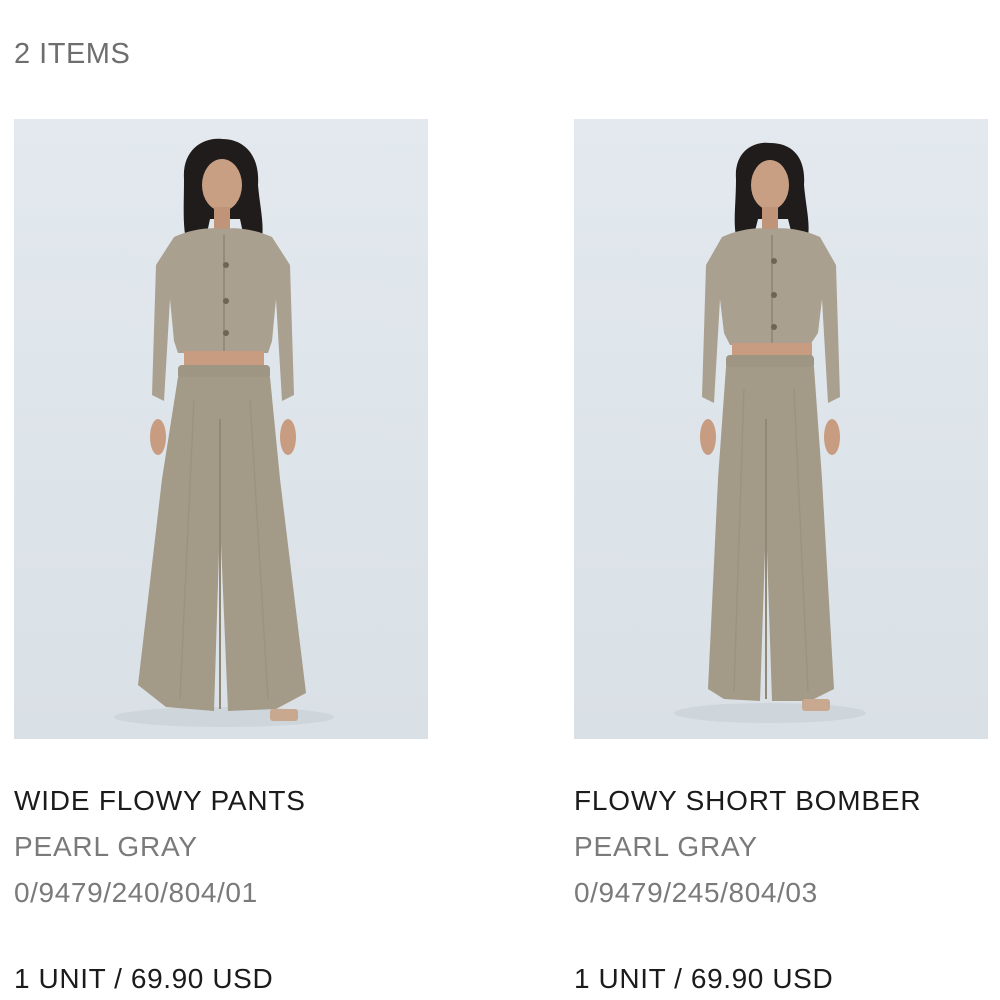 The image size is (1000, 1000). I want to click on product-name: FLOWY SHORT BOMBER, so click(781, 801).